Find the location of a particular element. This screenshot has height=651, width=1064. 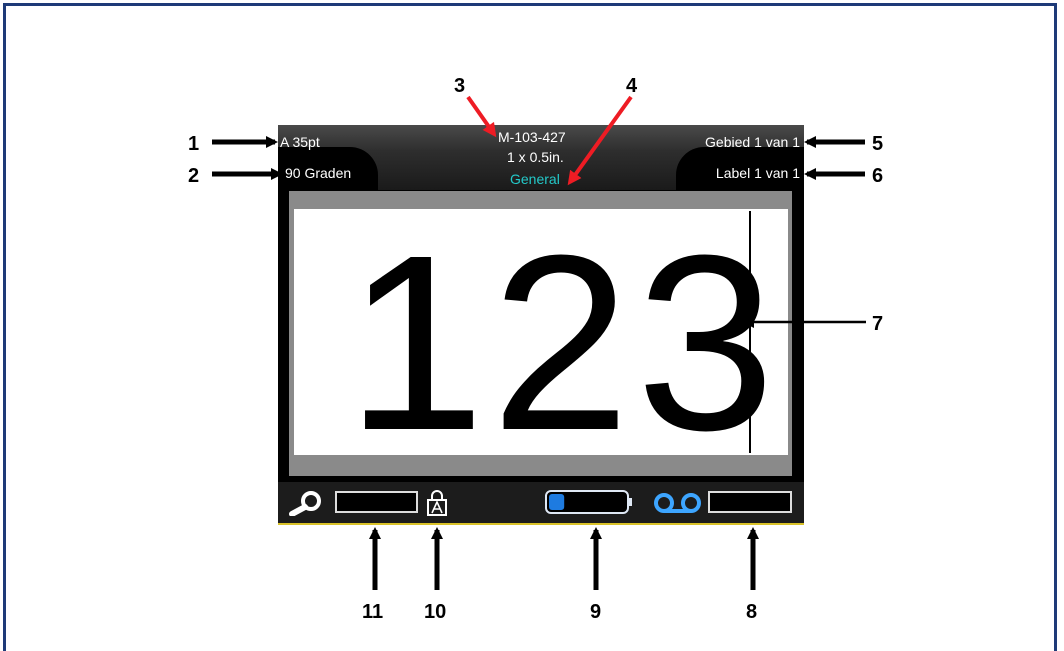

callout-number-3: 3 is located at coordinates (459, 86).